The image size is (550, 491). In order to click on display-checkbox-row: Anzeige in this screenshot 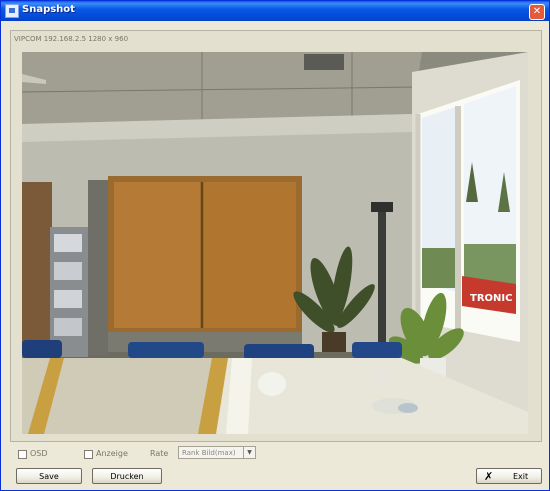, I will do `click(106, 454)`.